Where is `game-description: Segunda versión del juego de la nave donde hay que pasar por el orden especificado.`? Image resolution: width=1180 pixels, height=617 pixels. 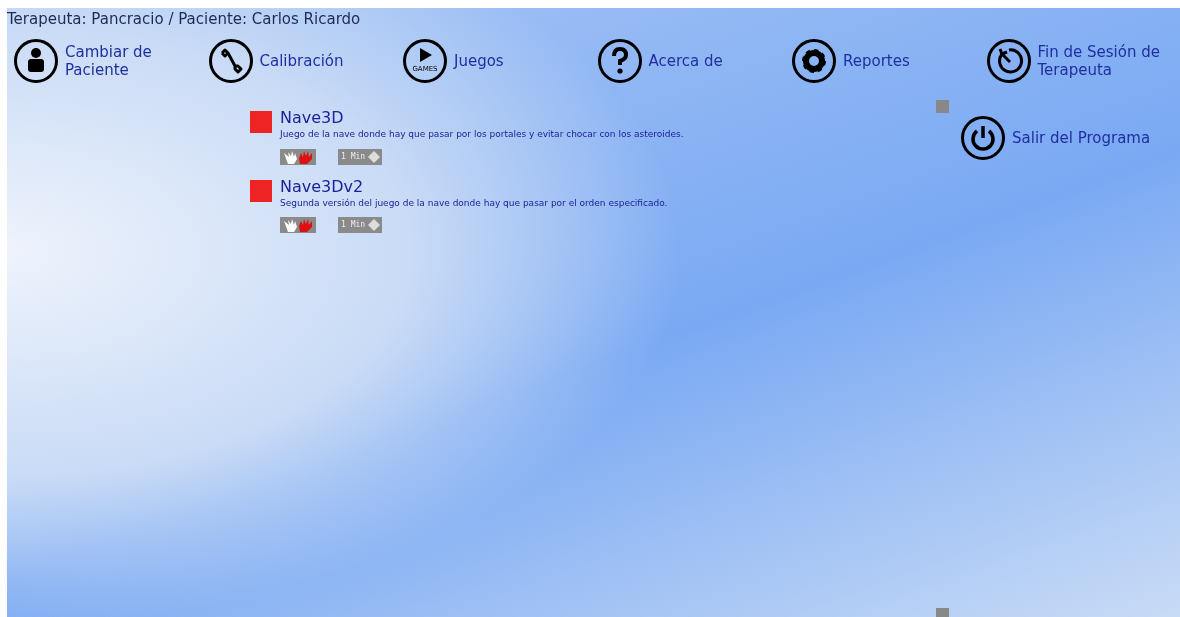 game-description: Segunda versión del juego de la nave donde hay que pasar por el orden especificado. is located at coordinates (474, 203).